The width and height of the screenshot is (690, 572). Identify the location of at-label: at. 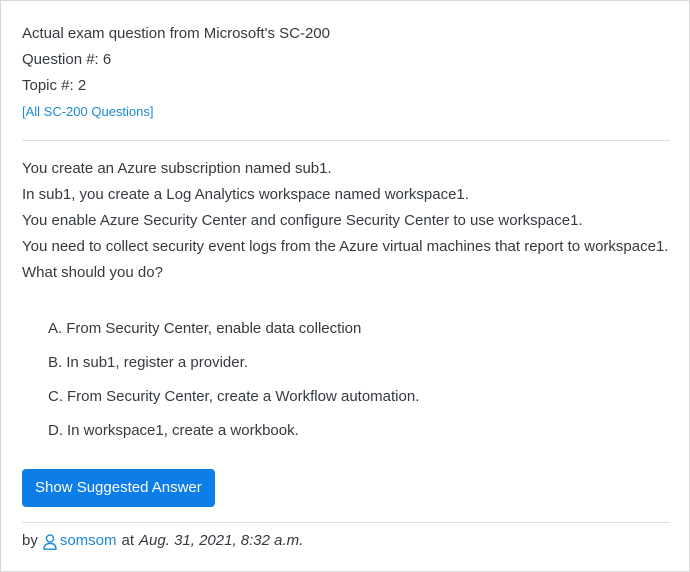
(128, 540).